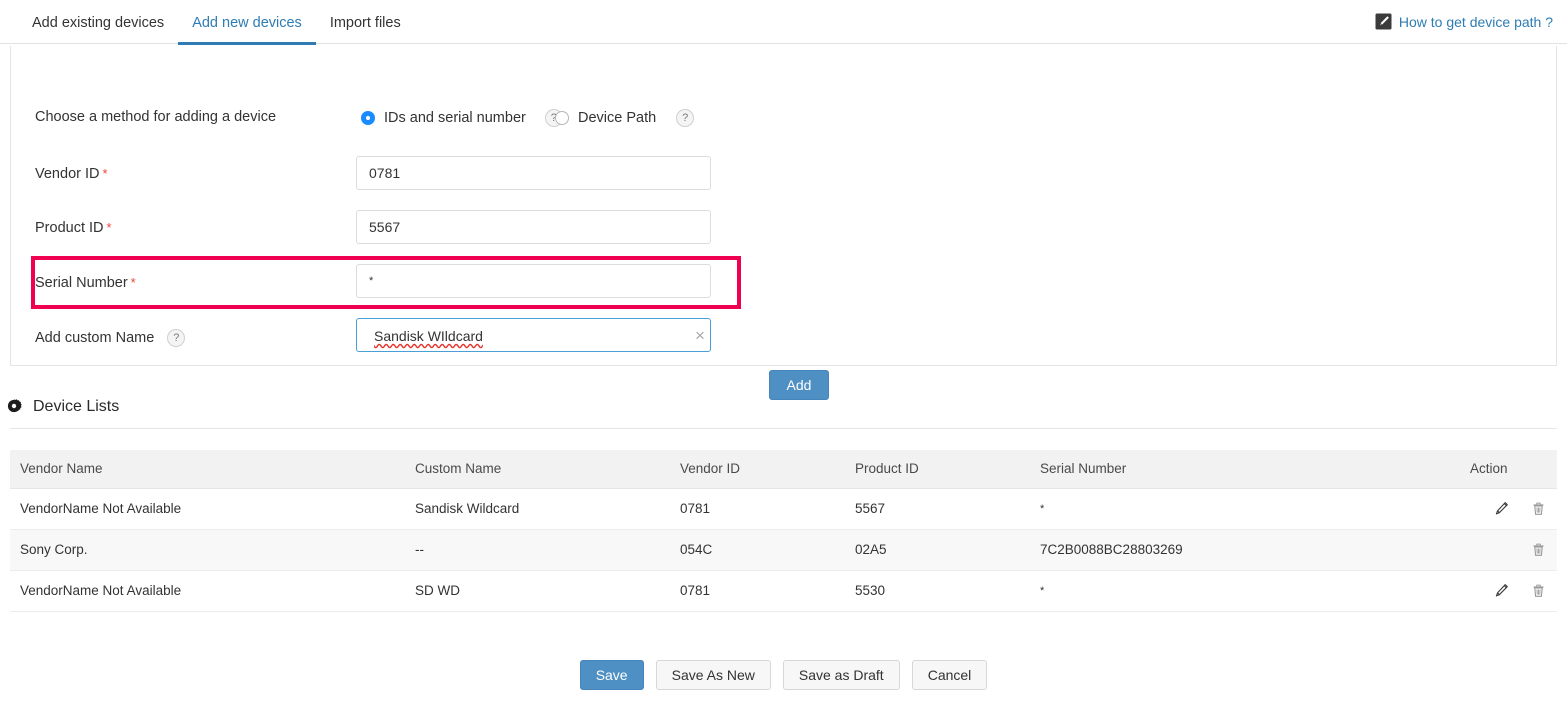 The width and height of the screenshot is (1567, 707). What do you see at coordinates (757, 469) in the screenshot?
I see `column-header-vendor-id: Vendor ID` at bounding box center [757, 469].